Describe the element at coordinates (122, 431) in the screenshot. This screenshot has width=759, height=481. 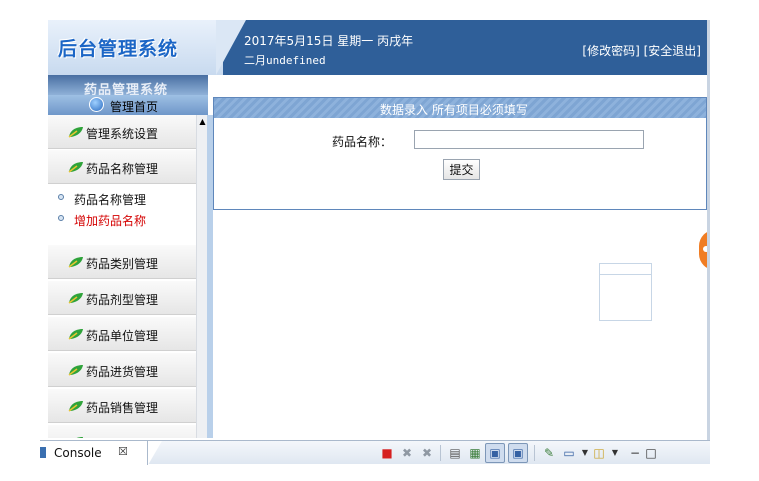
I see `menu-partial-next` at that location.